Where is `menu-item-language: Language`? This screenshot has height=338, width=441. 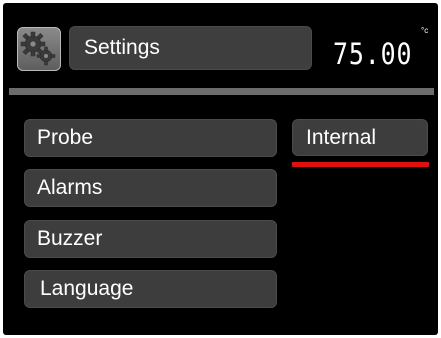 menu-item-language: Language is located at coordinates (150, 289).